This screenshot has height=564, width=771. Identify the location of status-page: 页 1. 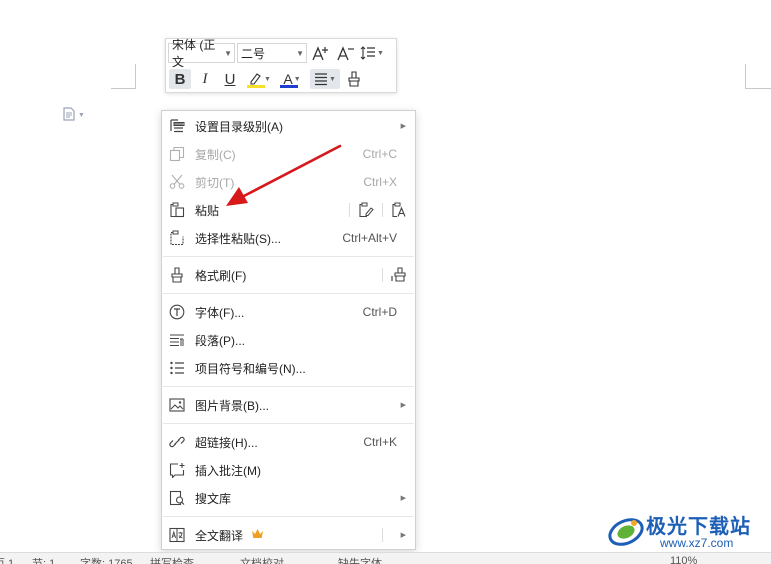
(7, 559).